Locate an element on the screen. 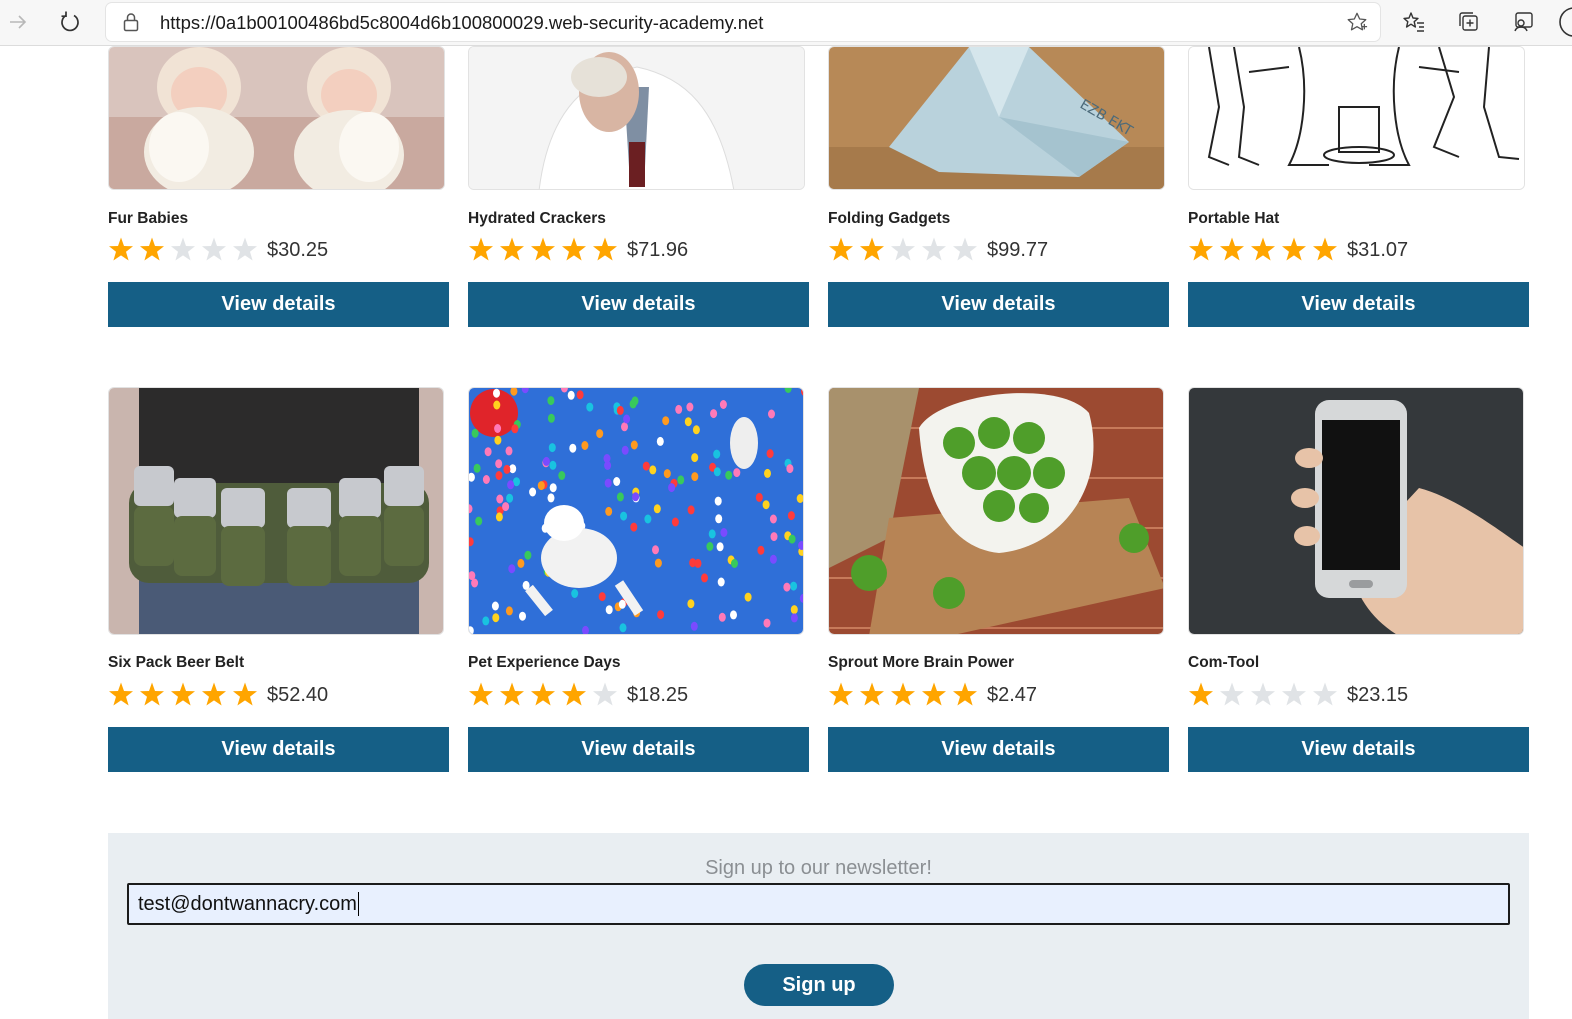  product-title: Six Pack Beer Belt is located at coordinates (176, 662).